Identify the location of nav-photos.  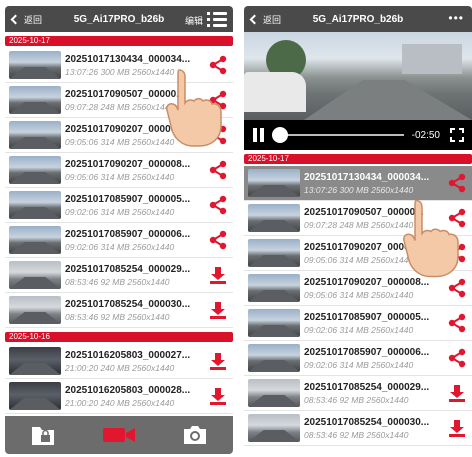
(195, 435).